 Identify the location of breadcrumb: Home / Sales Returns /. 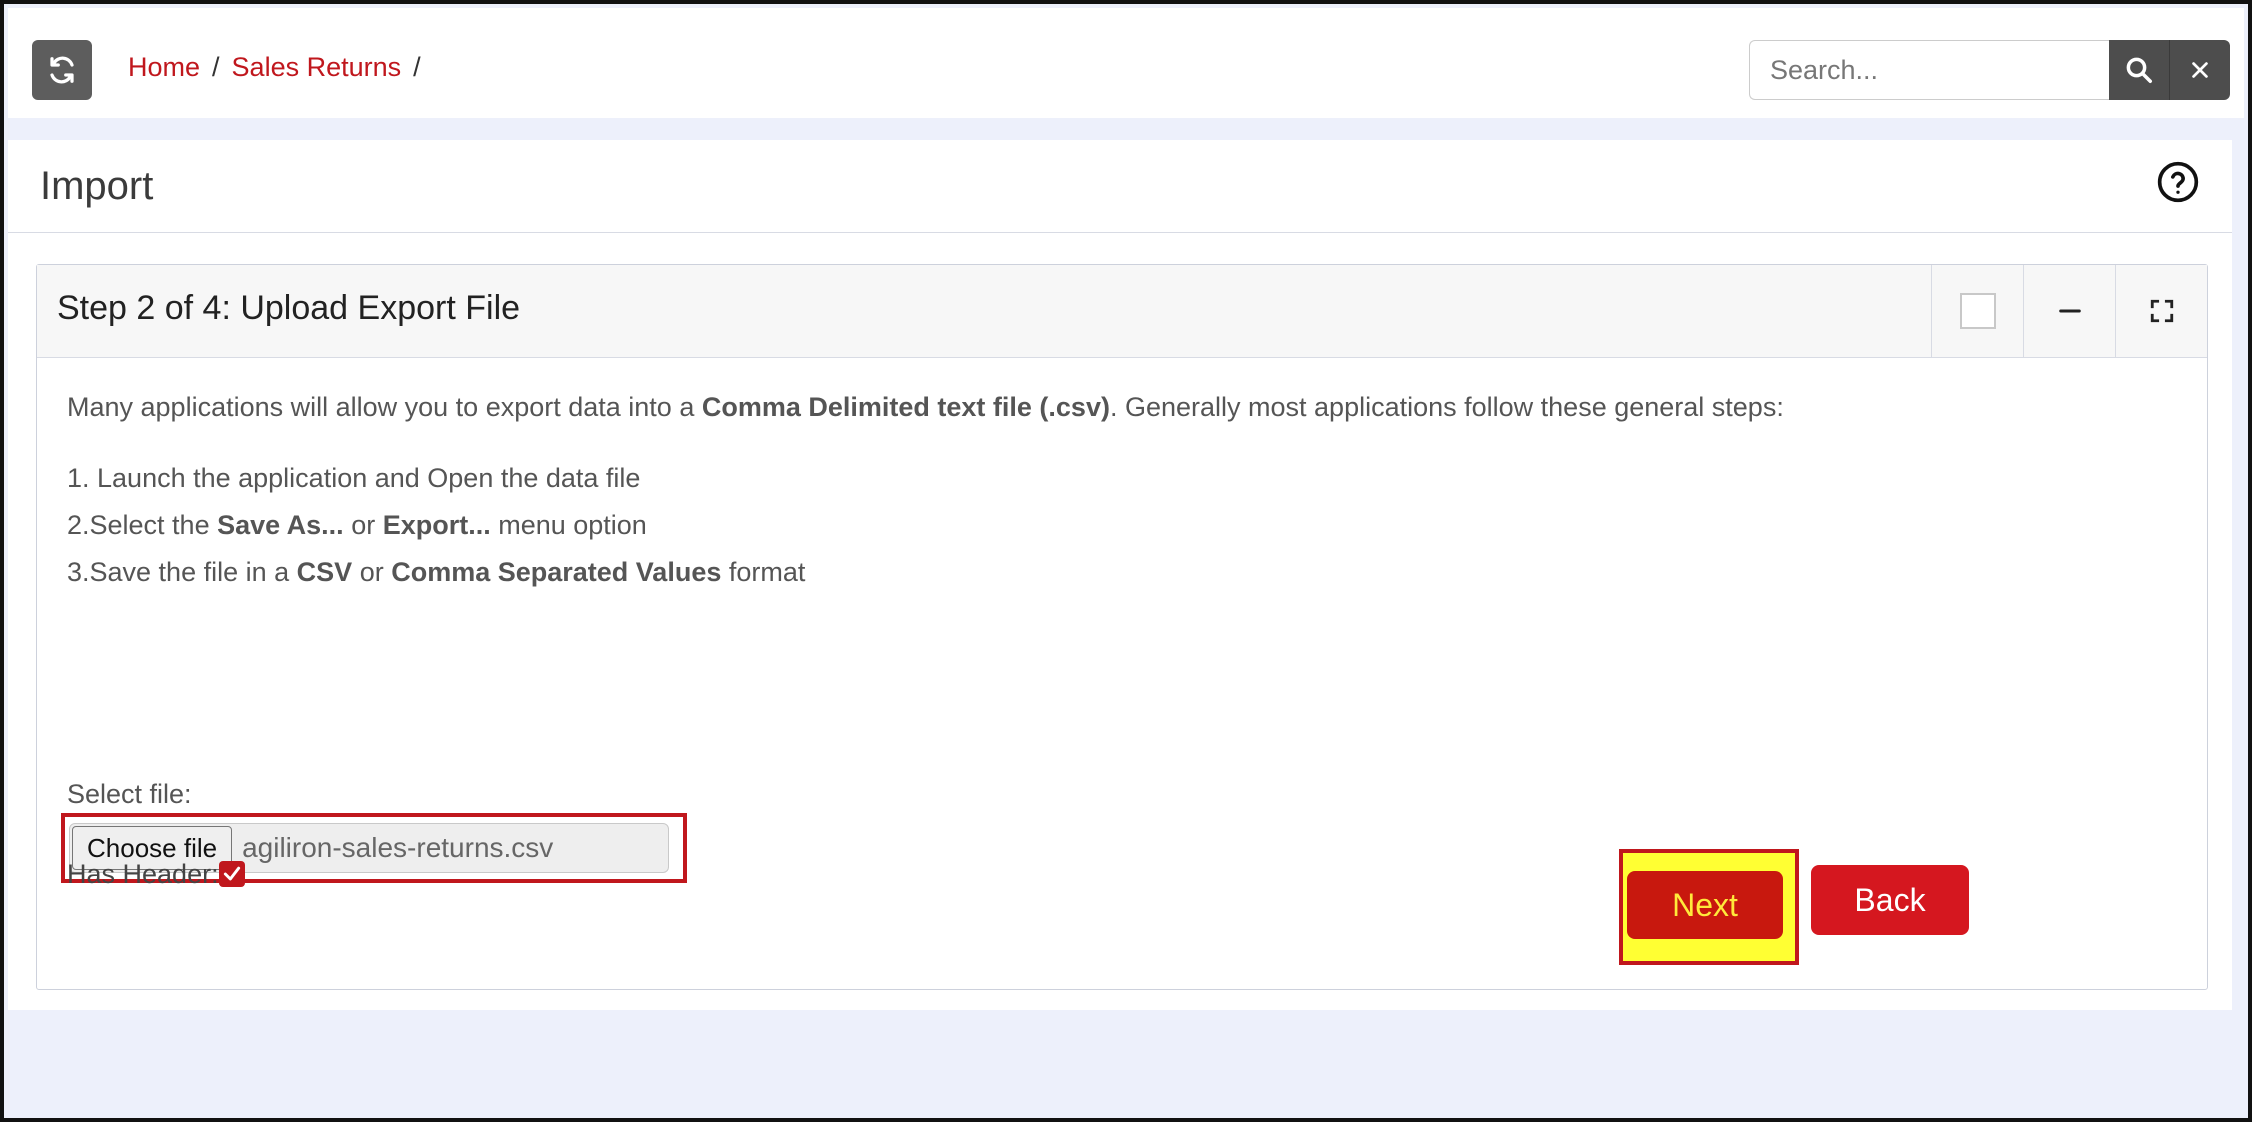
(274, 67).